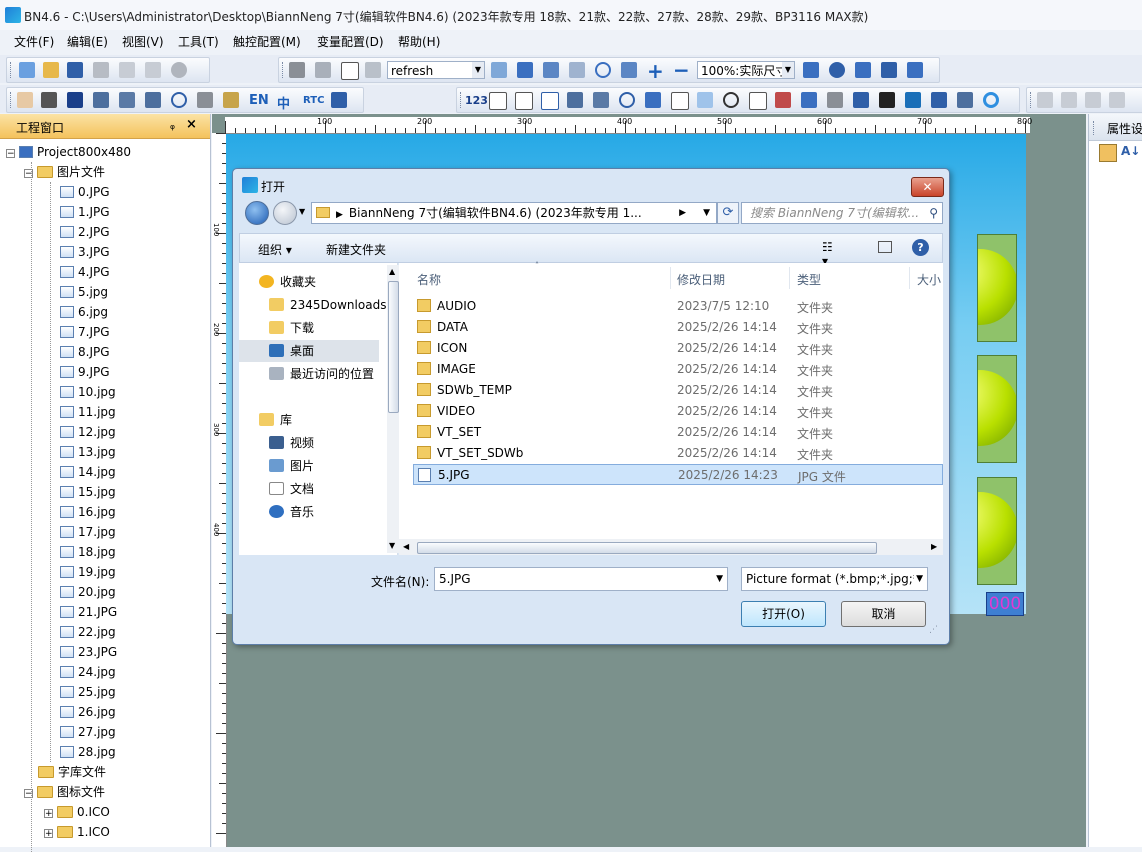 This screenshot has width=1142, height=852. What do you see at coordinates (885, 247) in the screenshot?
I see `preview-pane-icon` at bounding box center [885, 247].